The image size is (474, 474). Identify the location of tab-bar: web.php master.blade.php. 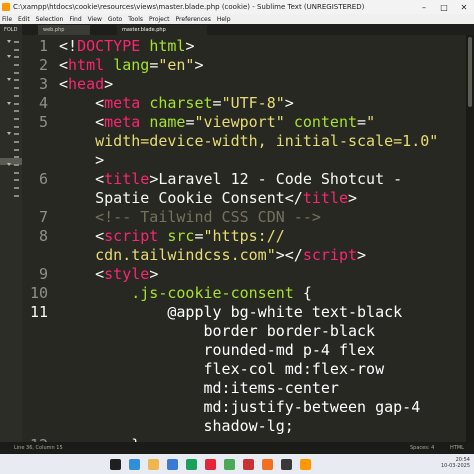
(248, 29).